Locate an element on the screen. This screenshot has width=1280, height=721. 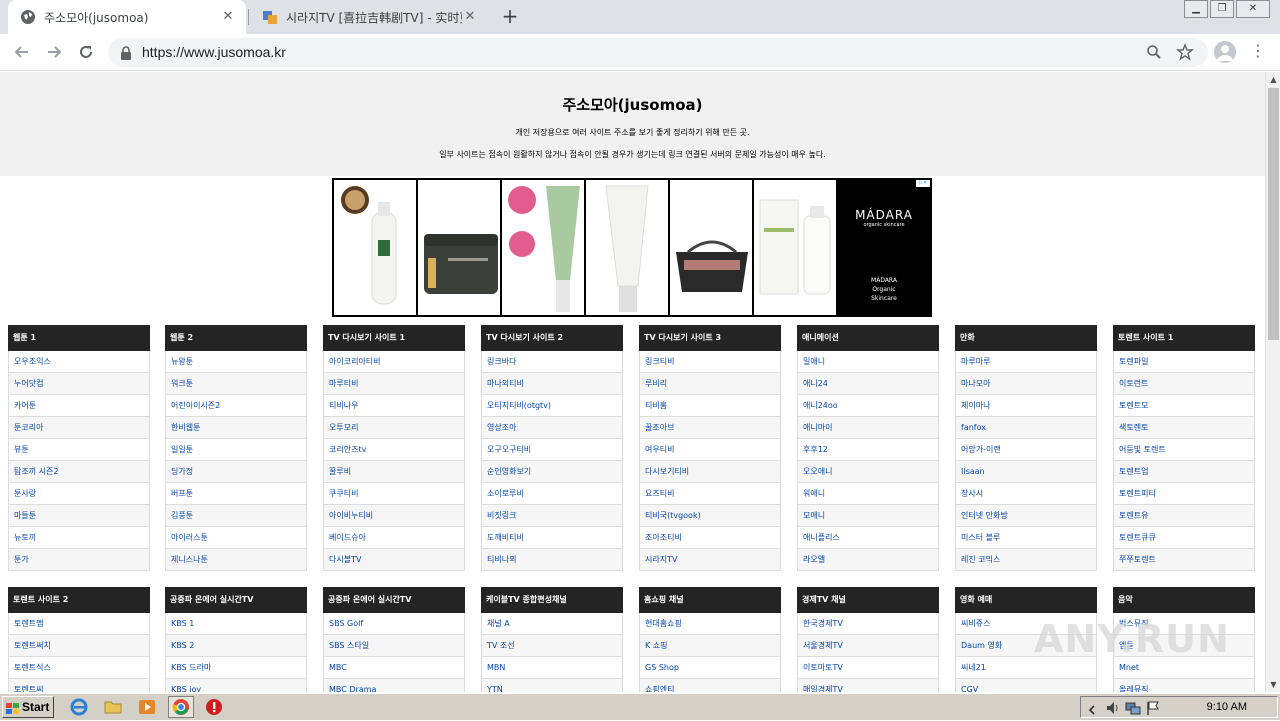
site-link: 제이마나 is located at coordinates (1026, 406).